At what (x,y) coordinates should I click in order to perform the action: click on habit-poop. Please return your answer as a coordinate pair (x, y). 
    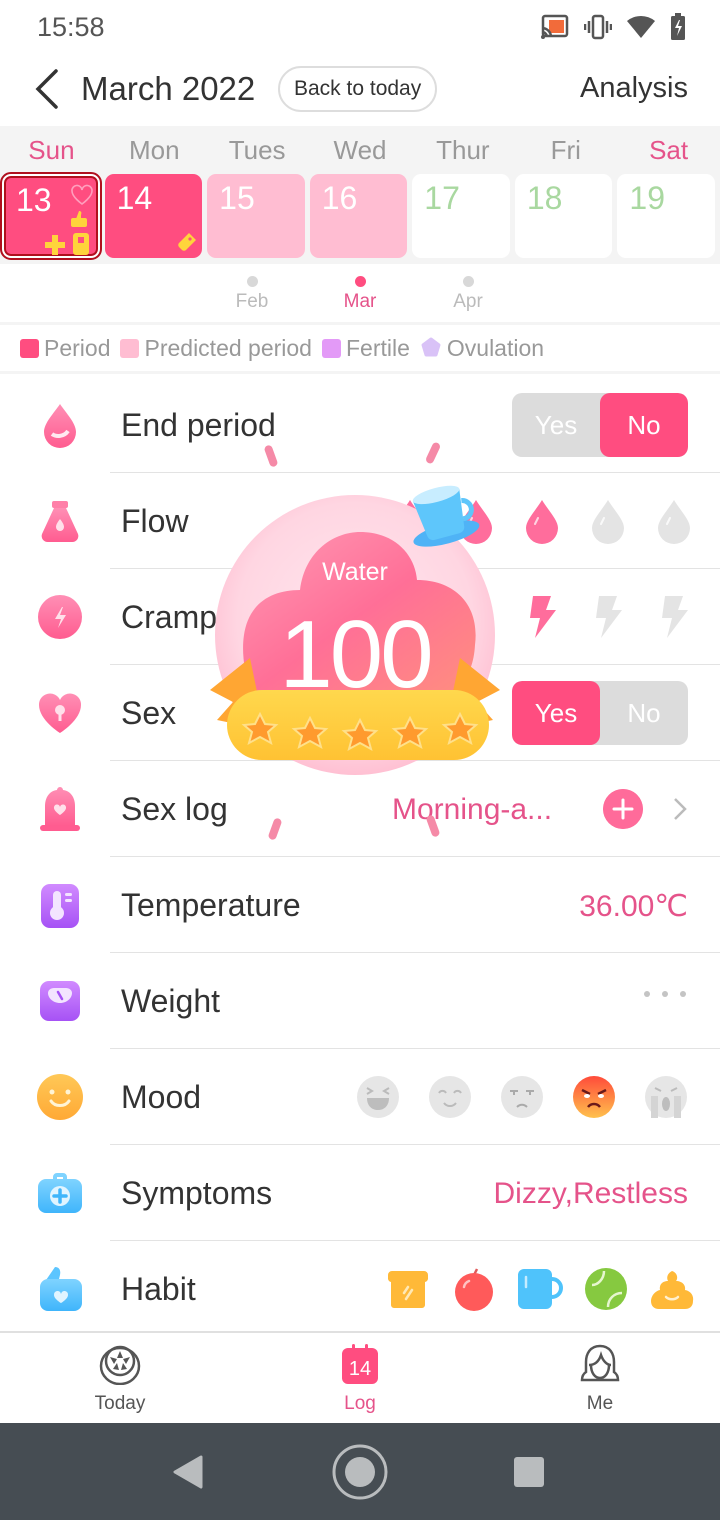
    Looking at the image, I should click on (672, 1289).